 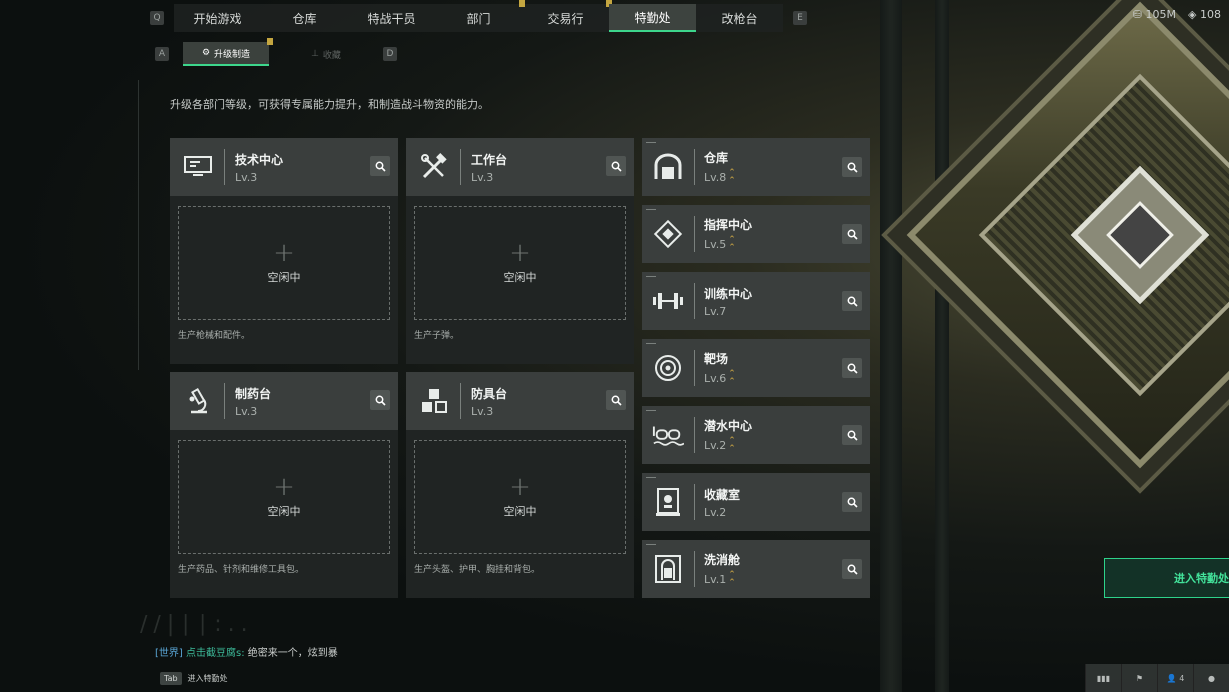 I want to click on notify-marker, so click(x=270, y=41).